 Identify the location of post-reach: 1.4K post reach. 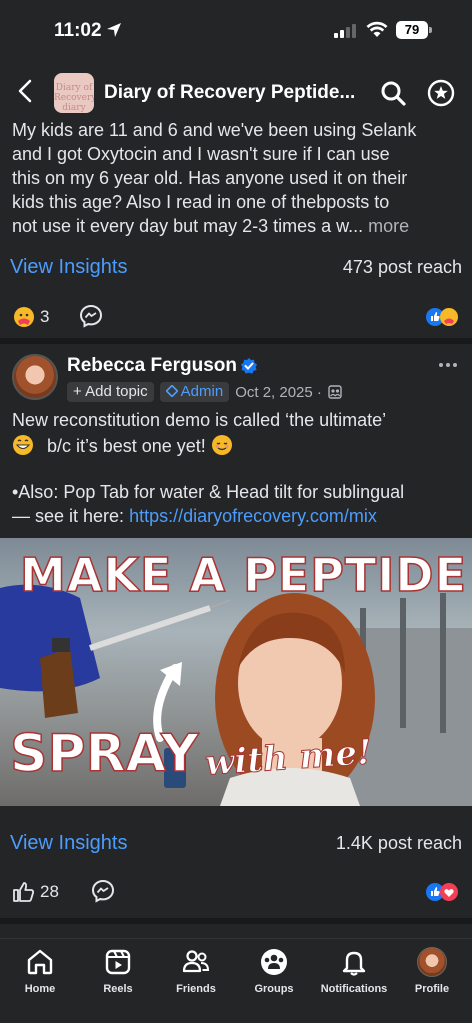
(398, 843).